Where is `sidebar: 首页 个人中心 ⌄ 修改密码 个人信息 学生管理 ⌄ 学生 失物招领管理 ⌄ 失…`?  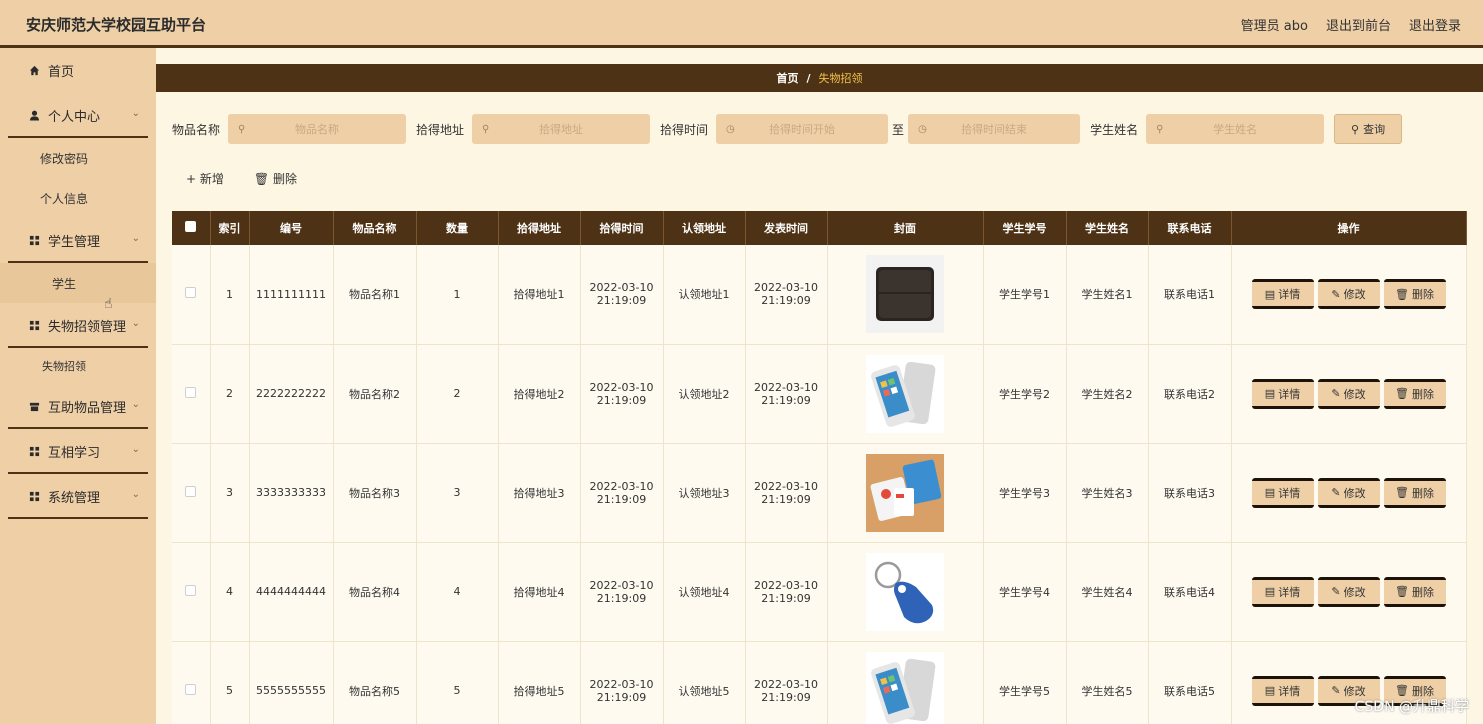
sidebar: 首页 个人中心 ⌄ 修改密码 个人信息 学生管理 ⌄ 学生 失物招领管理 ⌄ 失… is located at coordinates (78, 386).